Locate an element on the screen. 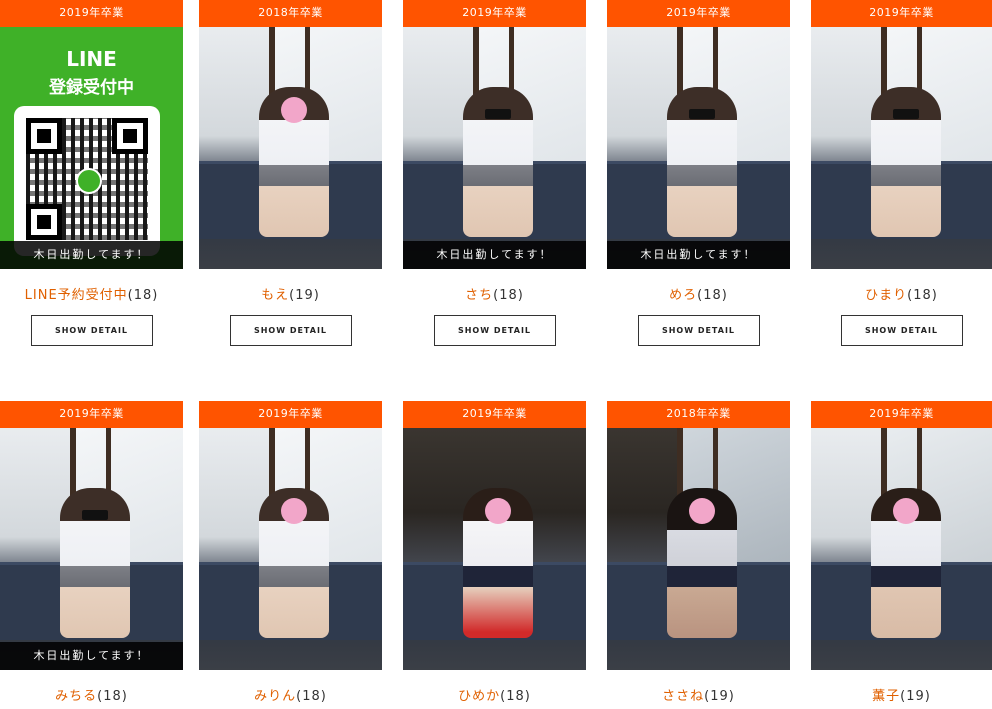  profile-card: 2019年卒業 薫子(19) is located at coordinates (901, 552).